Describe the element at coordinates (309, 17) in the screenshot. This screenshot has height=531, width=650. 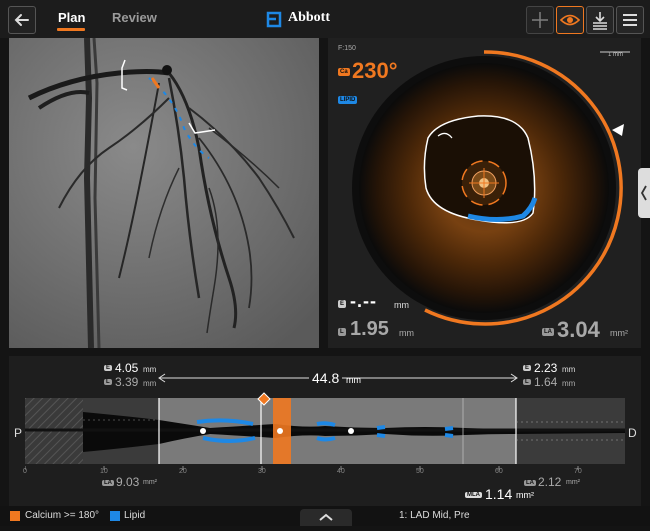
I see `brand-name: Abbott` at that location.